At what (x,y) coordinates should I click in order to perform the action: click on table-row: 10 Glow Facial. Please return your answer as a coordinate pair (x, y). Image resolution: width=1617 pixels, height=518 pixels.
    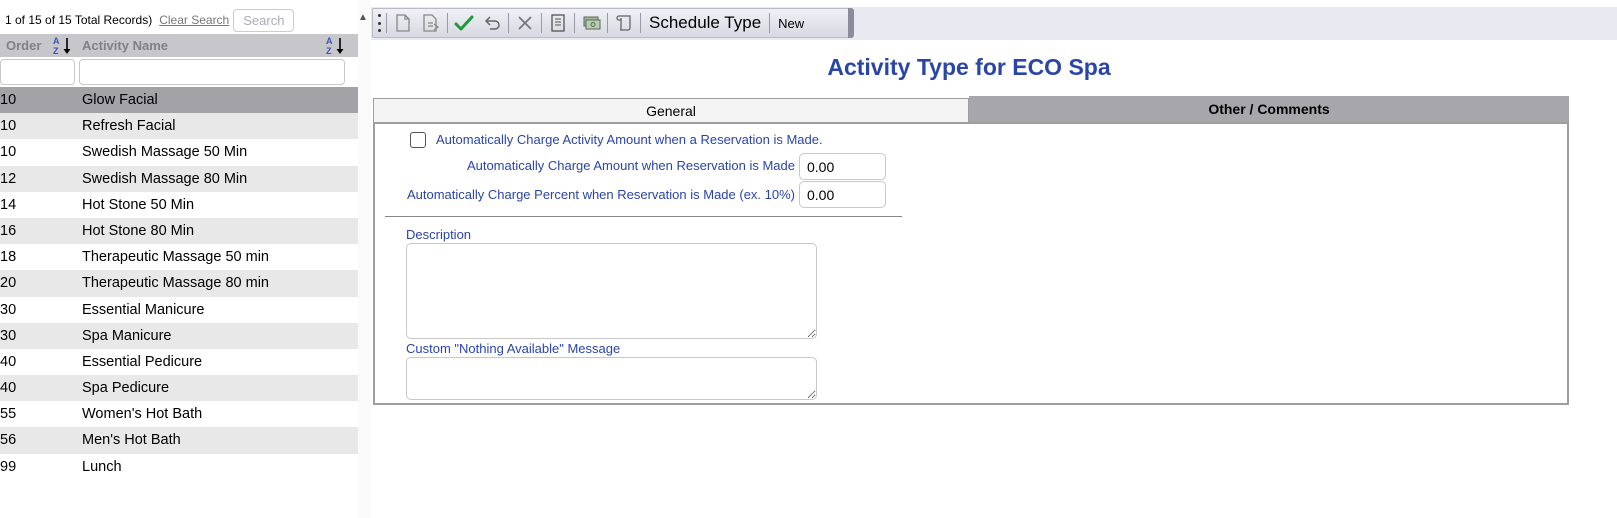
    Looking at the image, I should click on (179, 100).